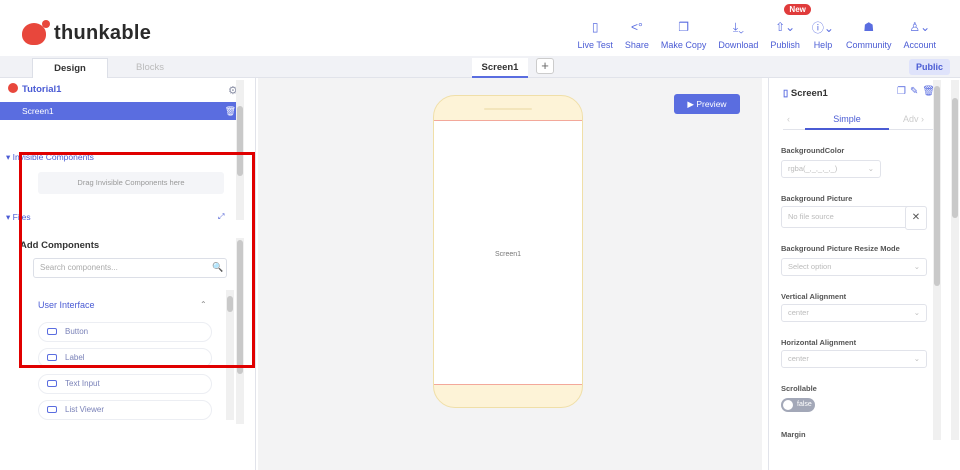 This screenshot has width=960, height=470. I want to click on share-icon: <°, so click(636, 27).